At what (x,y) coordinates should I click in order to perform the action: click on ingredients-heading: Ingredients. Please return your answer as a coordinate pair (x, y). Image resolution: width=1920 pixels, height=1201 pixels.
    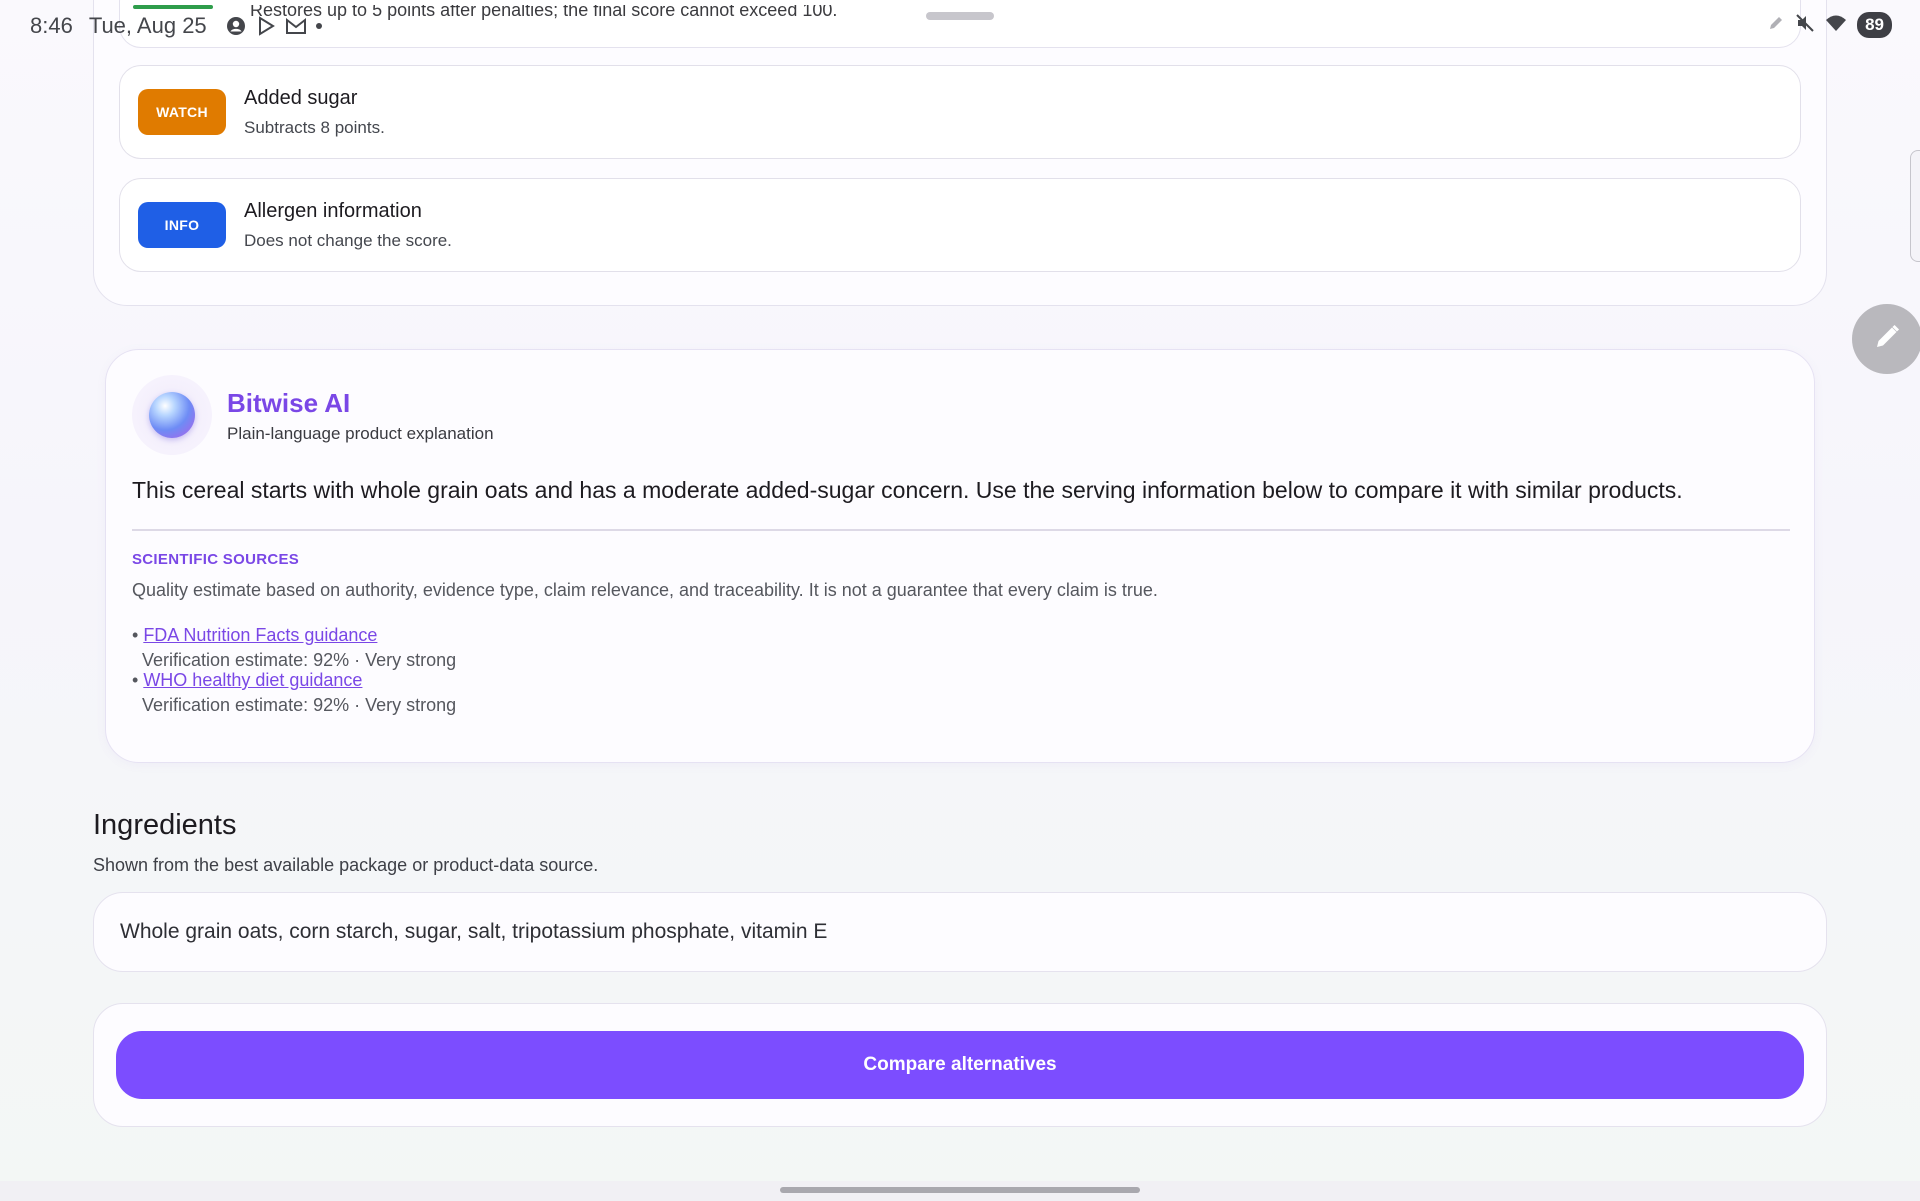
    Looking at the image, I should click on (165, 825).